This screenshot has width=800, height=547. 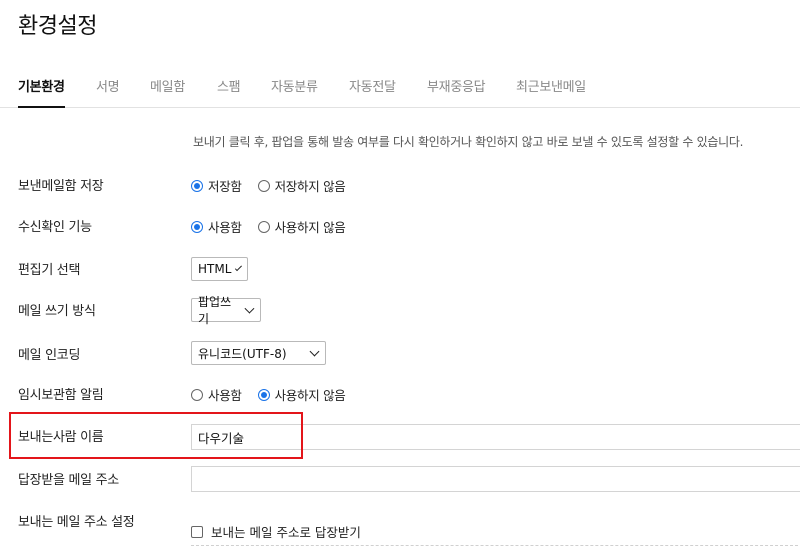 What do you see at coordinates (156, 435) in the screenshot?
I see `highlight-box` at bounding box center [156, 435].